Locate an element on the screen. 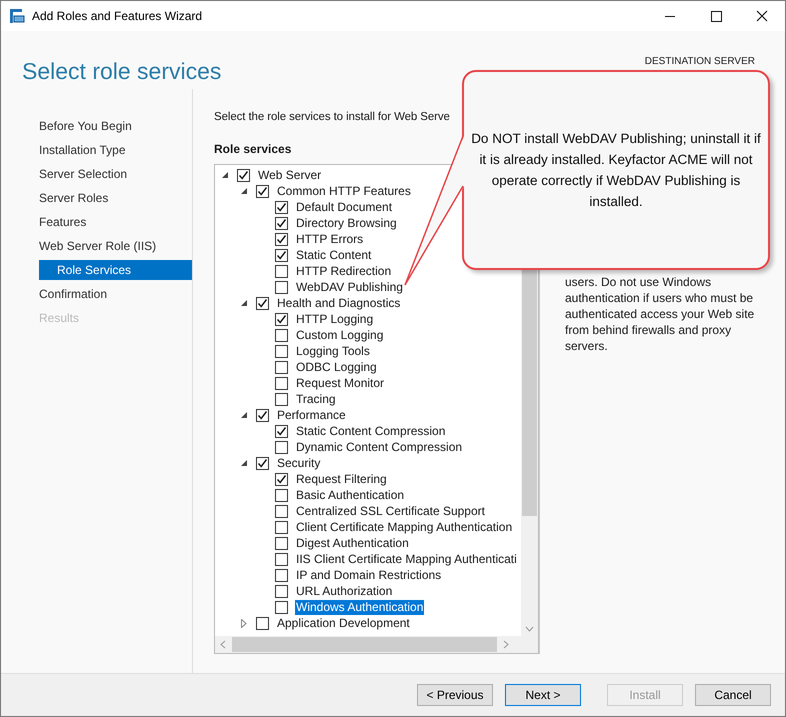 The width and height of the screenshot is (786, 717). wizard-button: < Previous is located at coordinates (455, 695).